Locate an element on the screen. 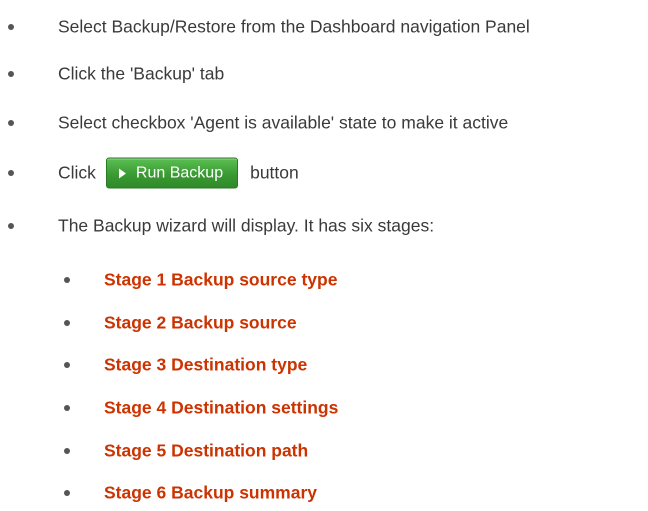 The image size is (648, 511). stage-link: Stage 3 Destination type is located at coordinates (205, 365).